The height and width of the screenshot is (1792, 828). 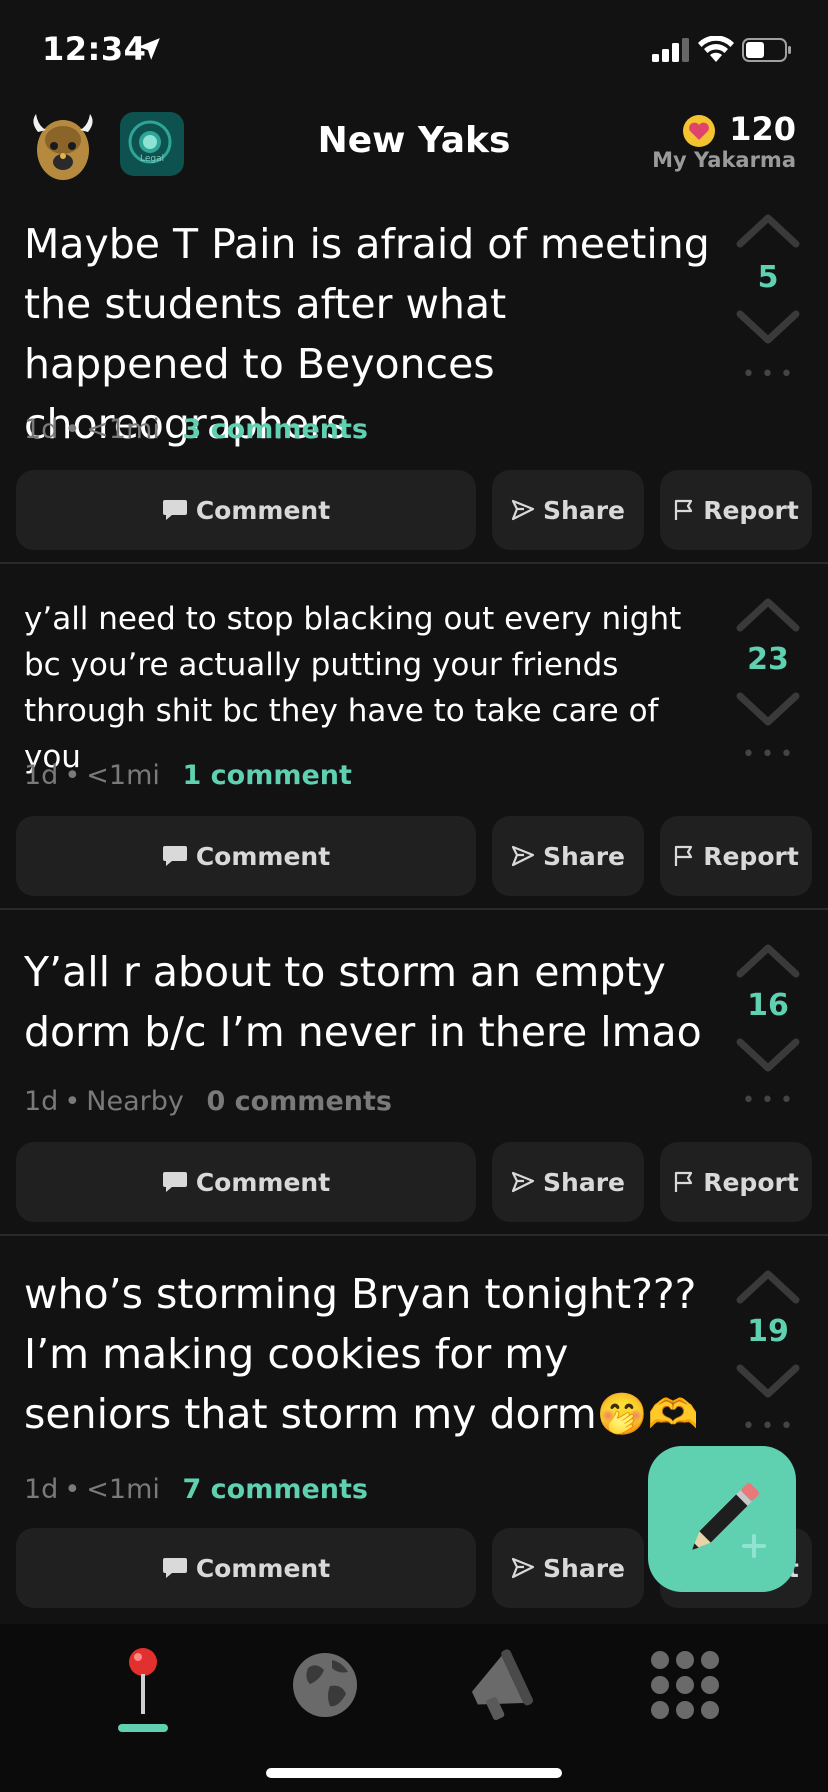 I want to click on post-meta: 1d • <1mi 3 comments, so click(x=196, y=429).